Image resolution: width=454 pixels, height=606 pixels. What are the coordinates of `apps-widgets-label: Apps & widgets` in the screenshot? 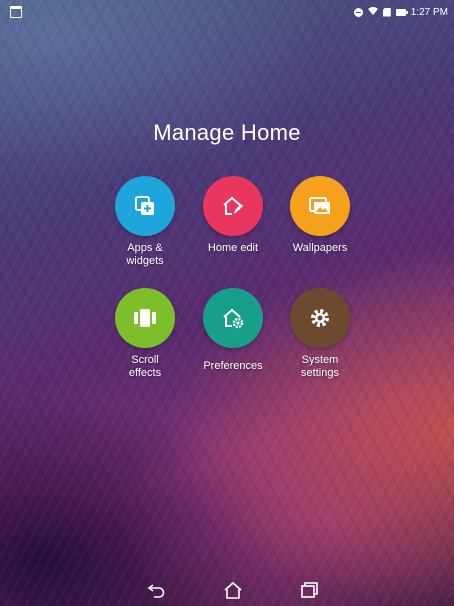 It's located at (145, 254).